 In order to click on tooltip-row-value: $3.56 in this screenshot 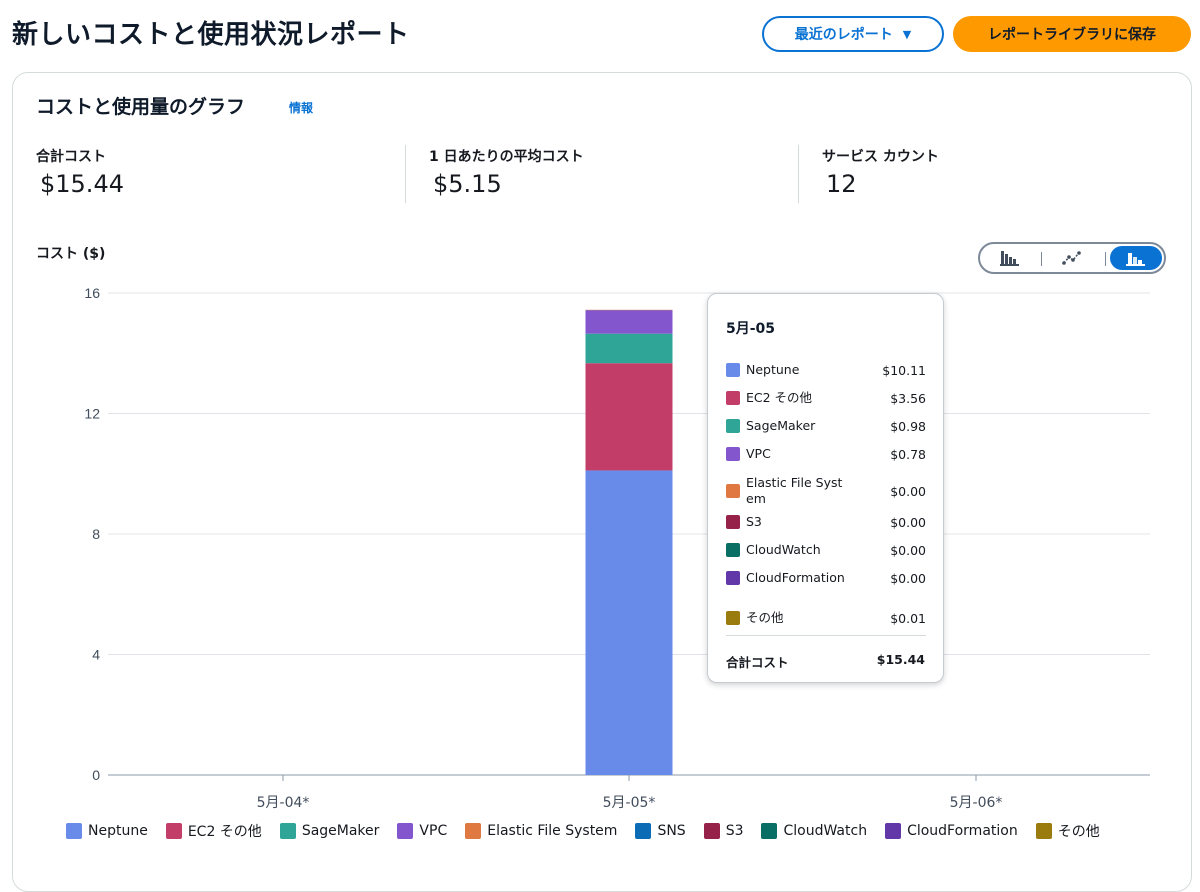, I will do `click(908, 398)`.